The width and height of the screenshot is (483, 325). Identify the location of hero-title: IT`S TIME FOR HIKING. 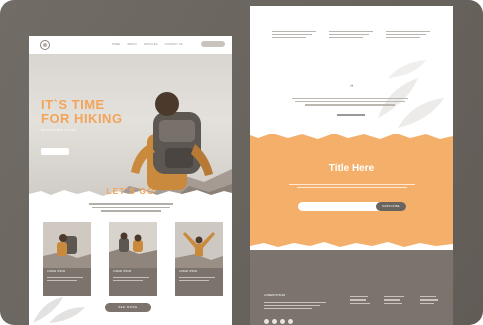
(82, 112).